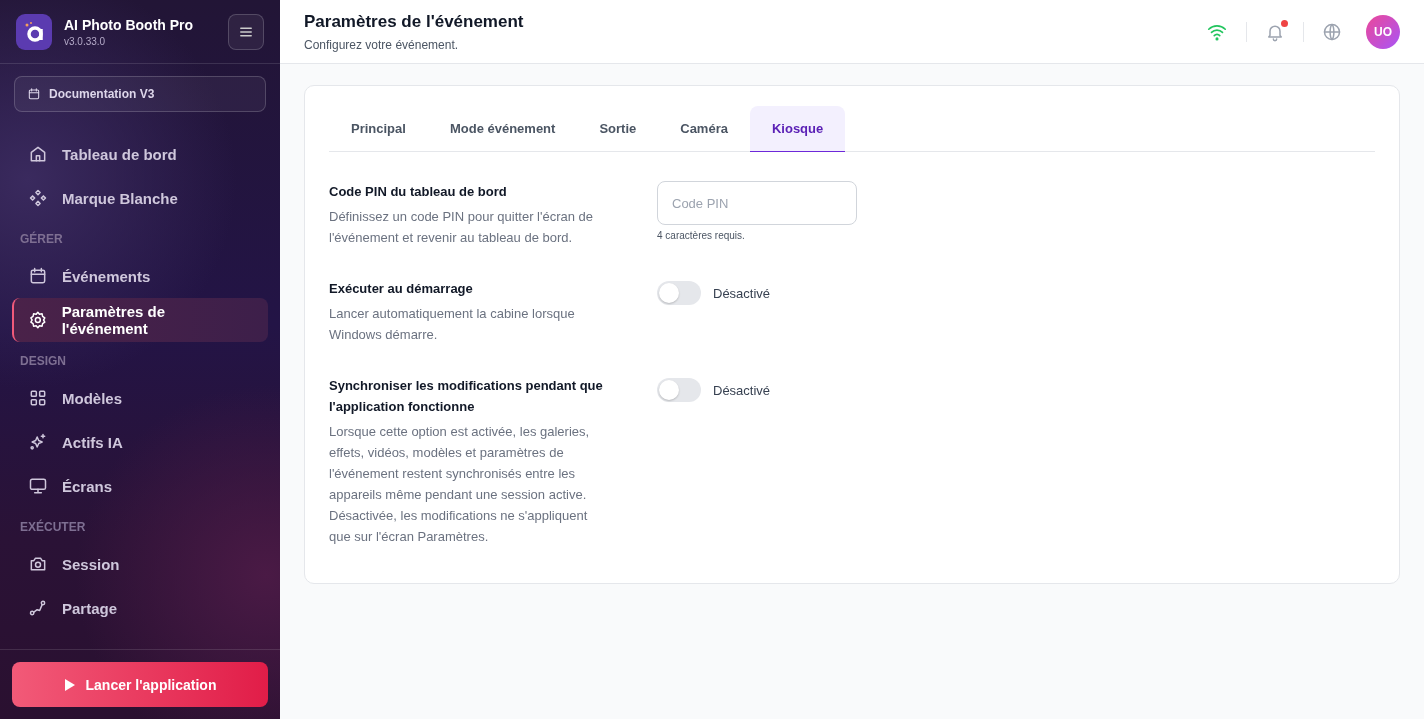 The width and height of the screenshot is (1424, 719). I want to click on sidebar-item: Événements, so click(140, 276).